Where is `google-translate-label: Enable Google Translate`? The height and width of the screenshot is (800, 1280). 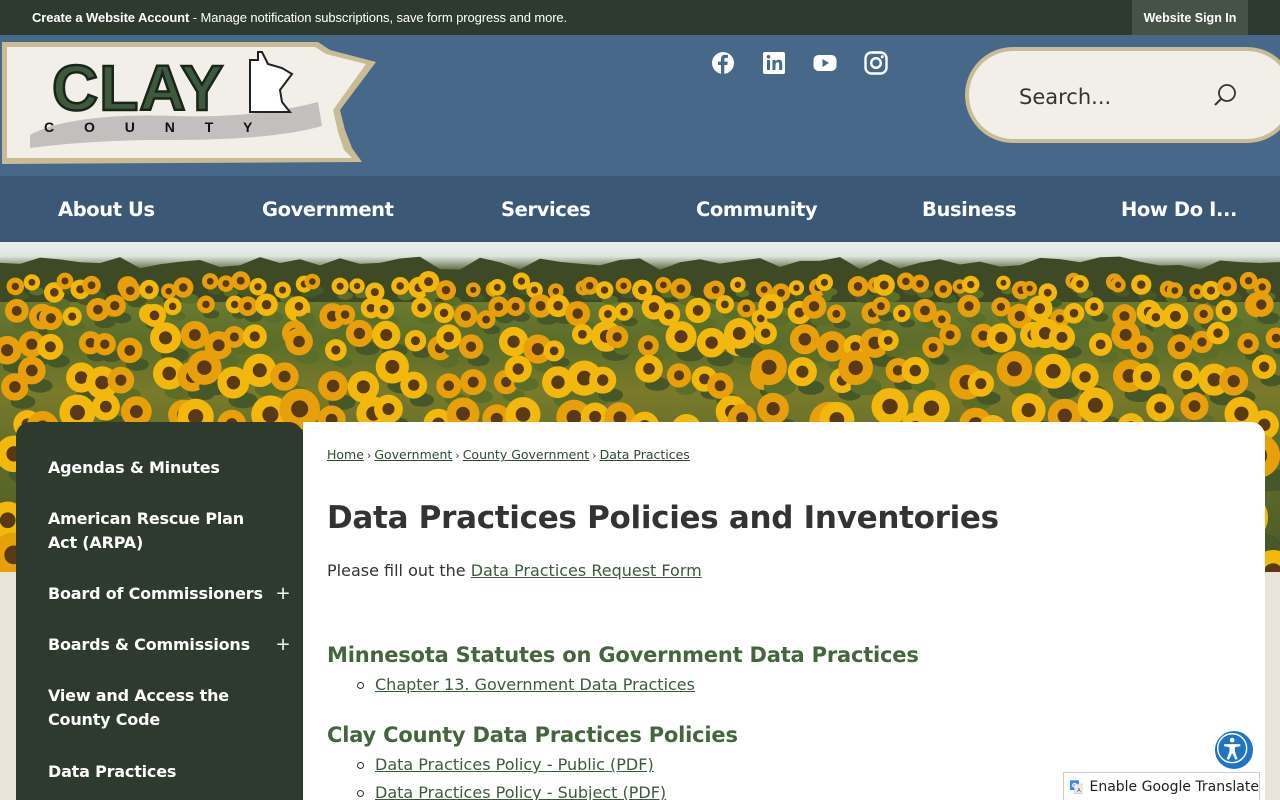
google-translate-label: Enable Google Translate is located at coordinates (1174, 786).